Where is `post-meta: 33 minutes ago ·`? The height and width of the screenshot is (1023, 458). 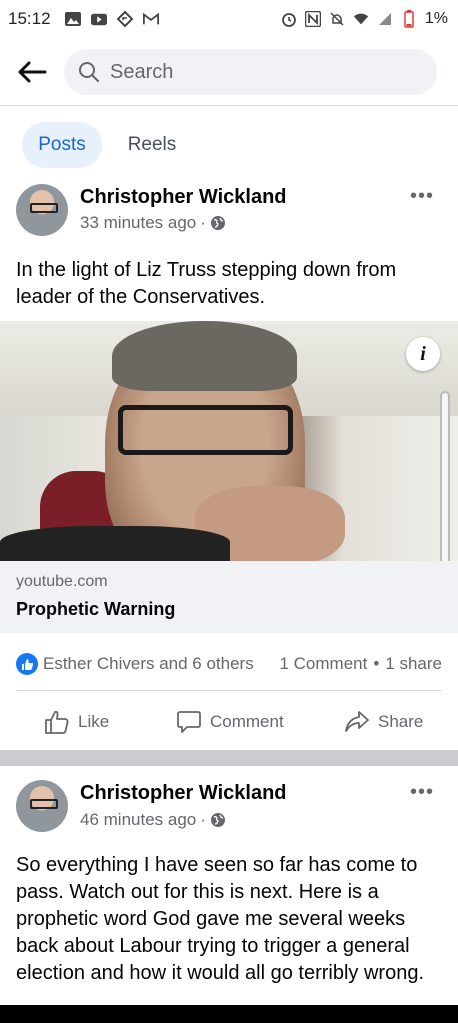 post-meta: 33 minutes ago · is located at coordinates (153, 223).